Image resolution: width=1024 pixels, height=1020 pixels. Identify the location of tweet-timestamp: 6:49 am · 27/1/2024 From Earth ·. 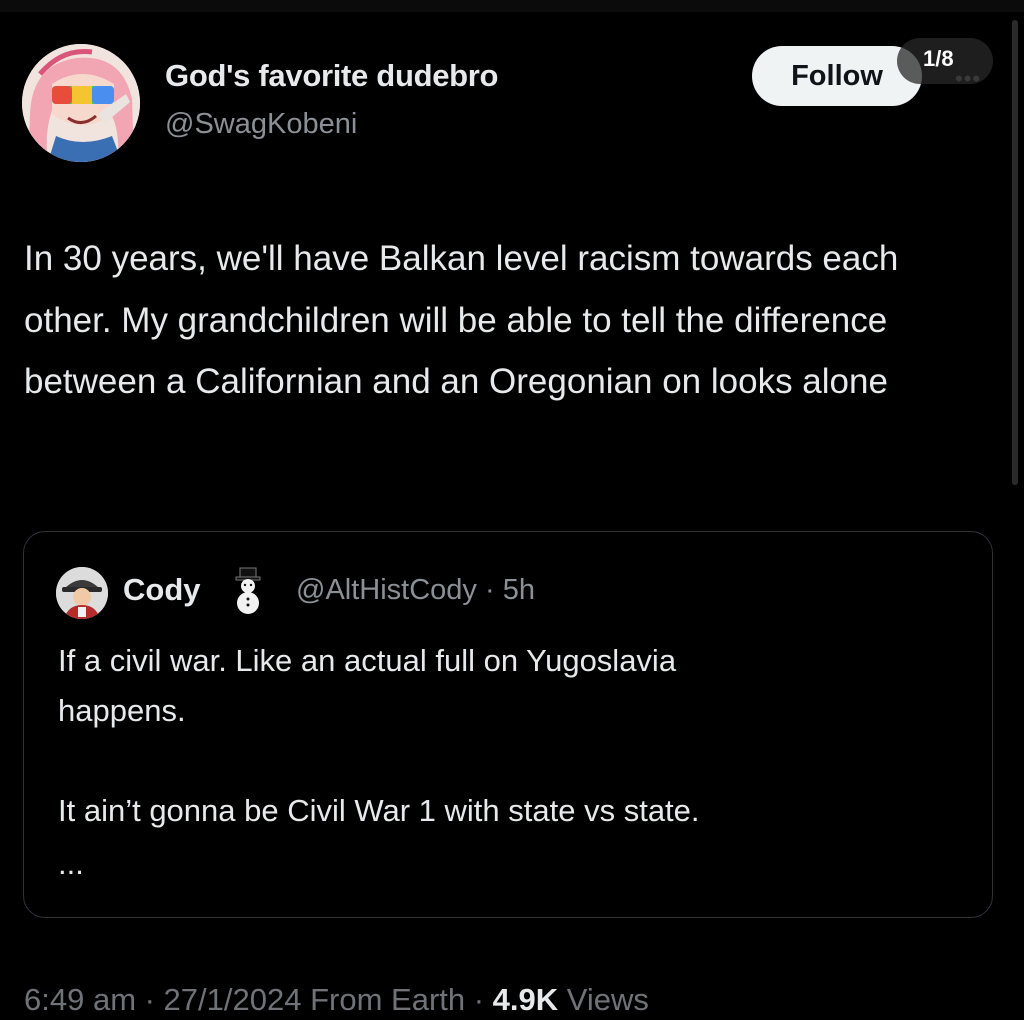
(258, 999).